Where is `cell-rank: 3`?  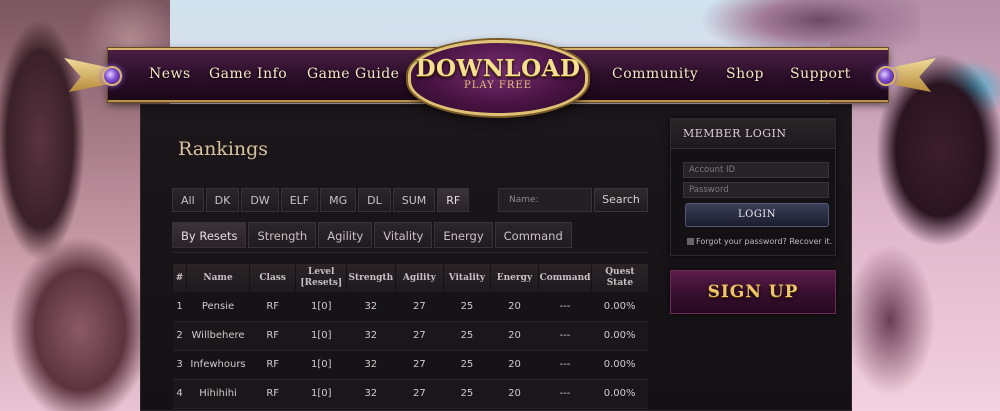
cell-rank: 3 is located at coordinates (179, 365).